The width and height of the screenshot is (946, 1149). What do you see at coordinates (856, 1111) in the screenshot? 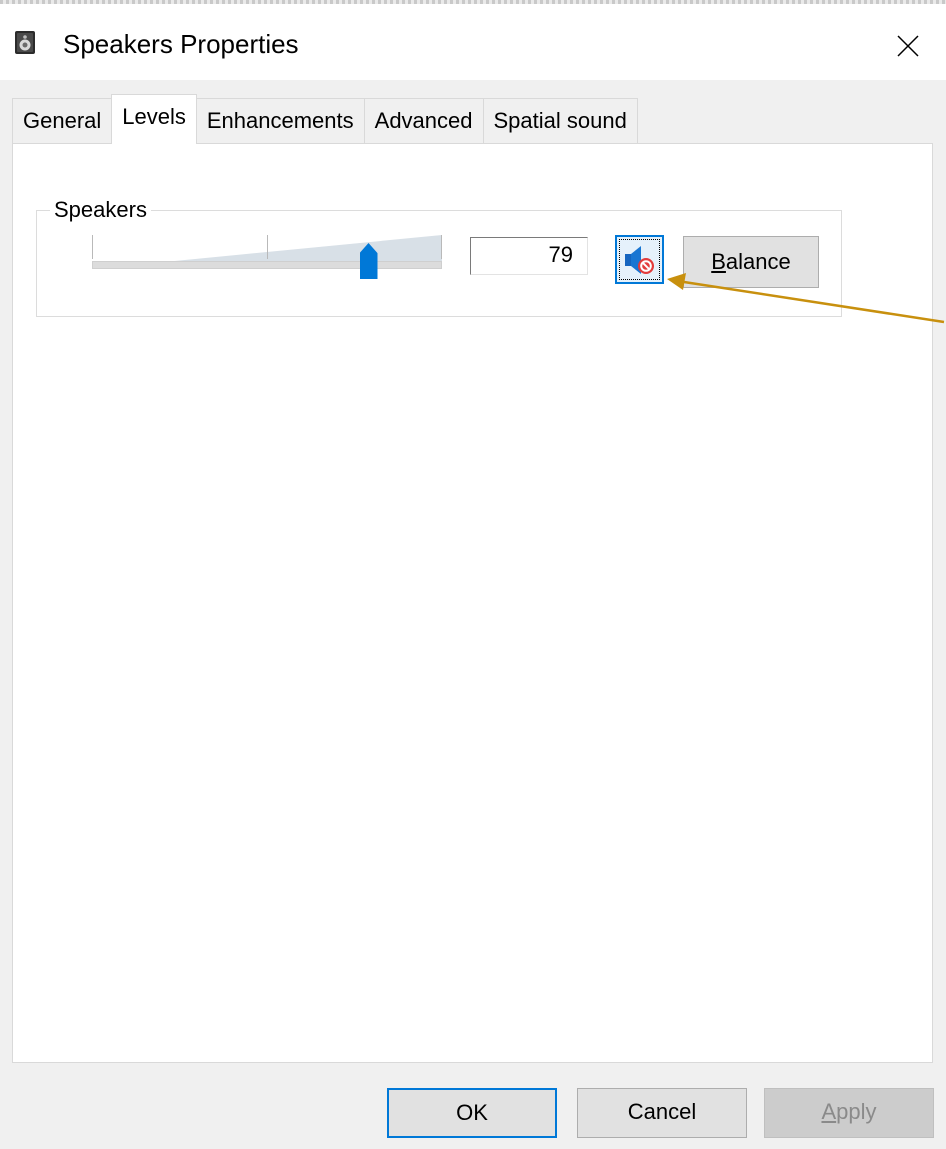
I see `apply-label: pply` at bounding box center [856, 1111].